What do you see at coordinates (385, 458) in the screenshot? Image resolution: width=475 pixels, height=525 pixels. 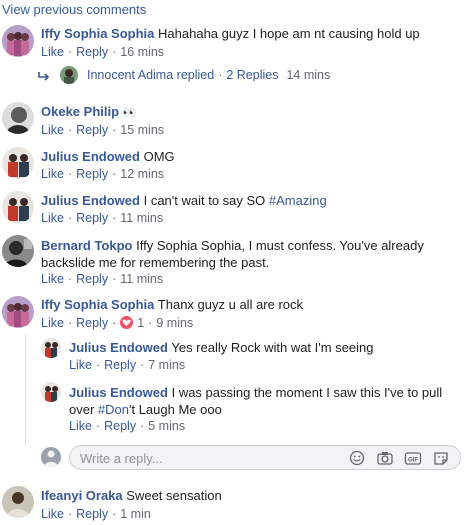 I see `camera-icon` at bounding box center [385, 458].